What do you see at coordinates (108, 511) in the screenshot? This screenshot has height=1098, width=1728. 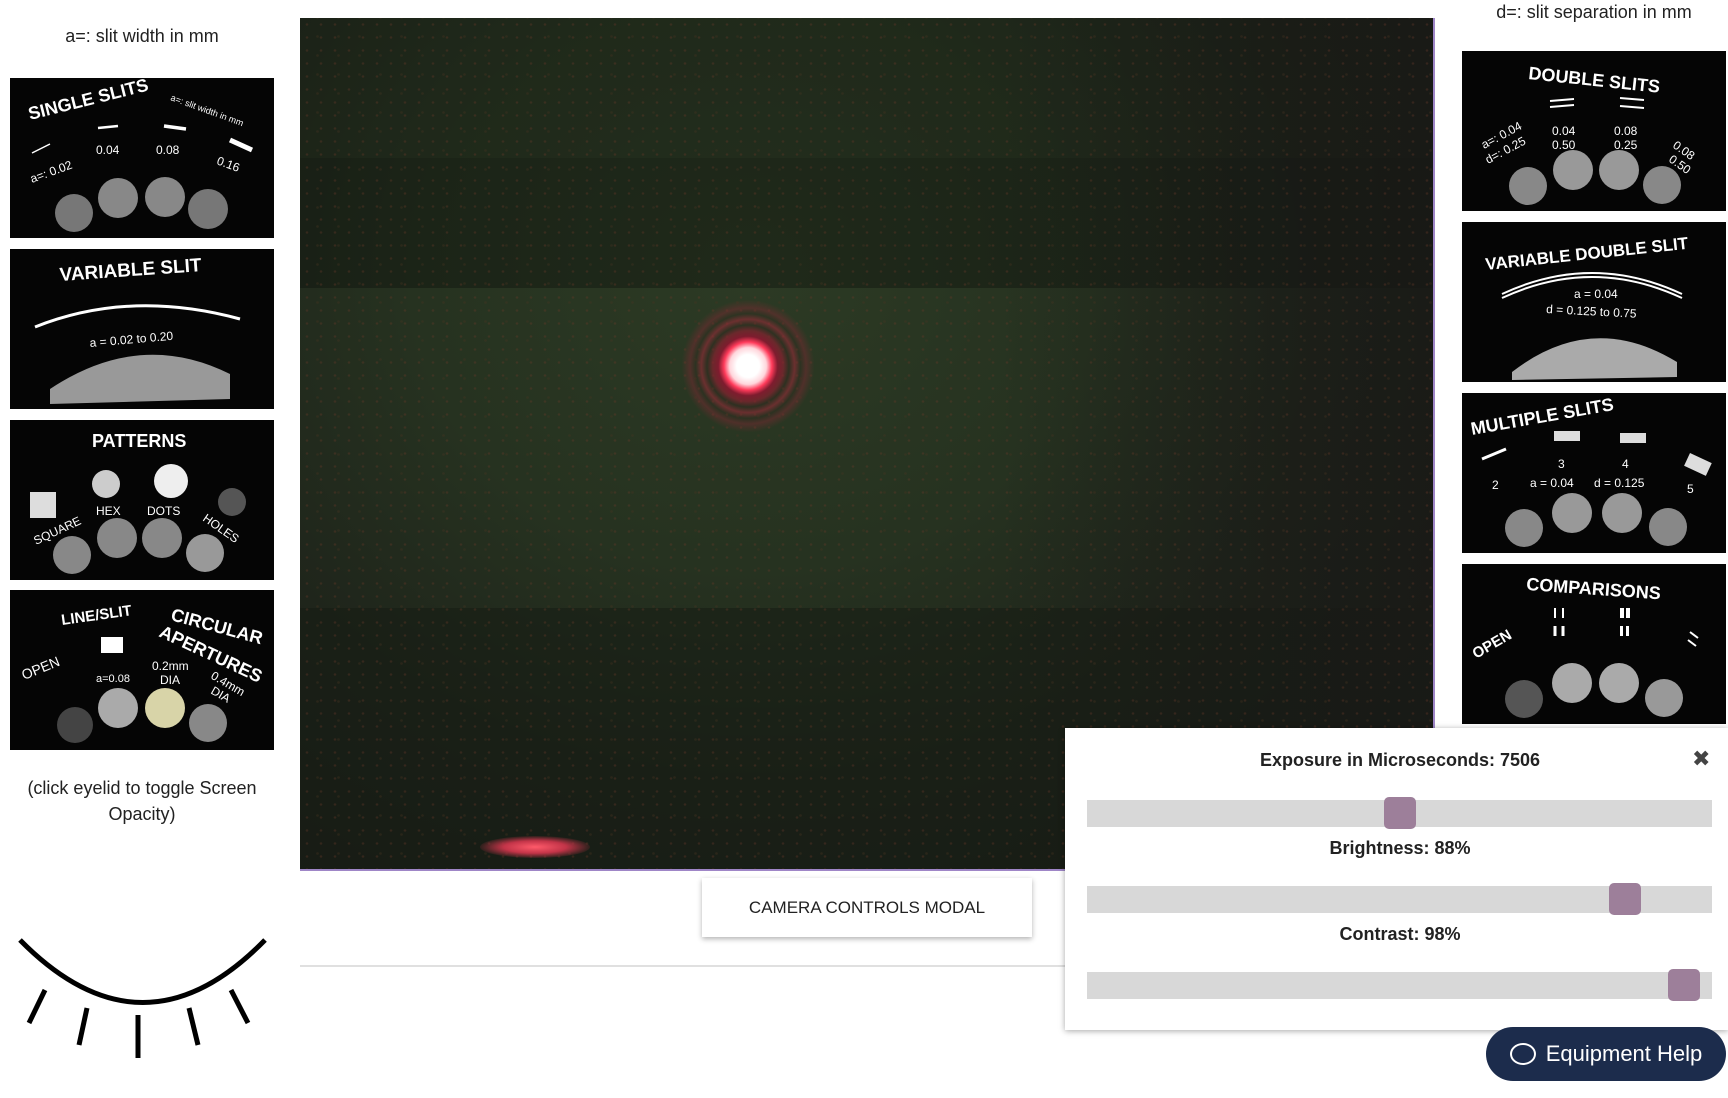 I see `svg-text: HEX` at bounding box center [108, 511].